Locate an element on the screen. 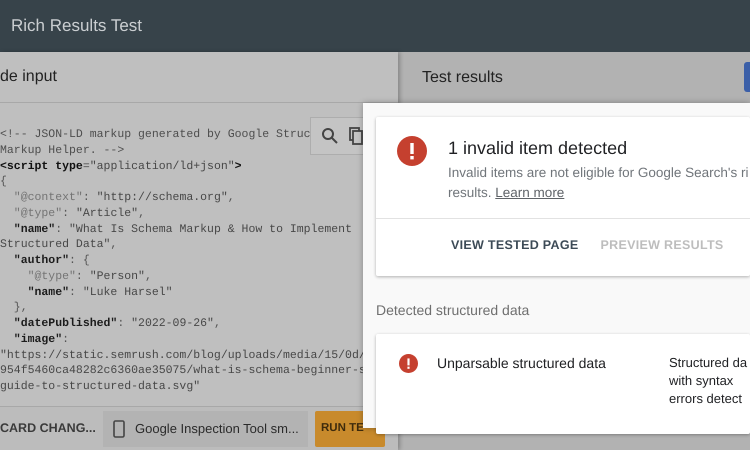  code-line: "datePublished": "2022-09-26", is located at coordinates (116, 324).